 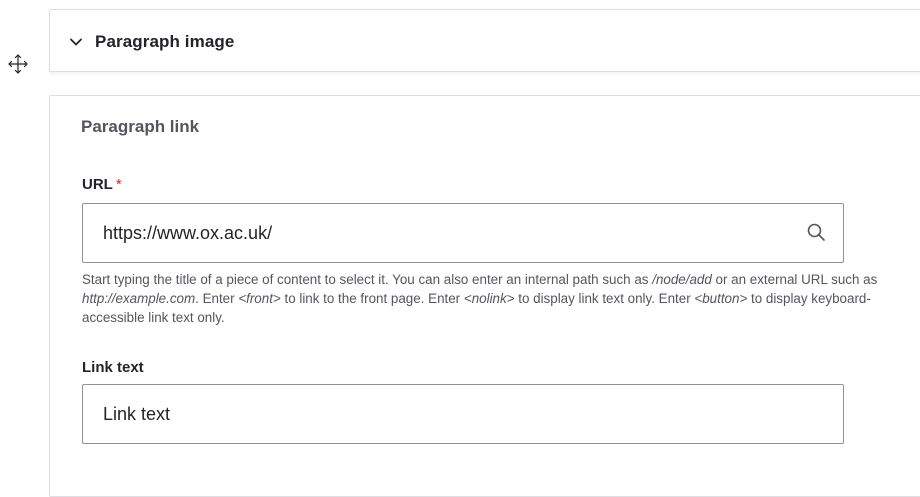 I want to click on desc-em-button: <button>, so click(x=721, y=298).